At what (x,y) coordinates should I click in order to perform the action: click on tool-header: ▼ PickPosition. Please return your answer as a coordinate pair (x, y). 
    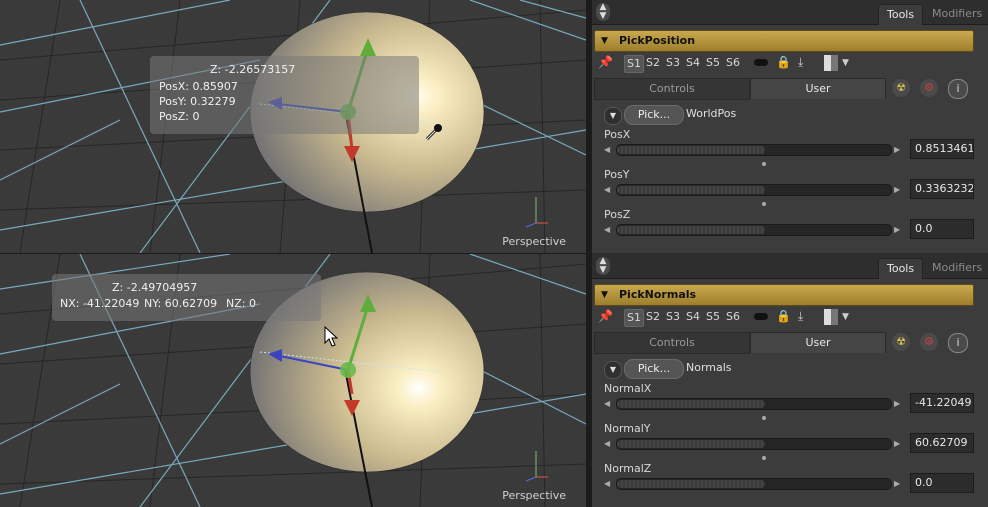
    Looking at the image, I should click on (784, 41).